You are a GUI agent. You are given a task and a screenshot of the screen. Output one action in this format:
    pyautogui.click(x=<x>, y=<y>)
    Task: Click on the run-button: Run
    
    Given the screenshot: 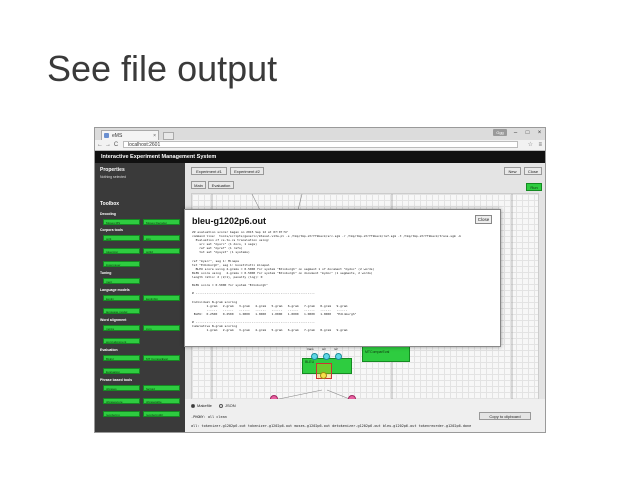 What is the action you would take?
    pyautogui.click(x=534, y=187)
    